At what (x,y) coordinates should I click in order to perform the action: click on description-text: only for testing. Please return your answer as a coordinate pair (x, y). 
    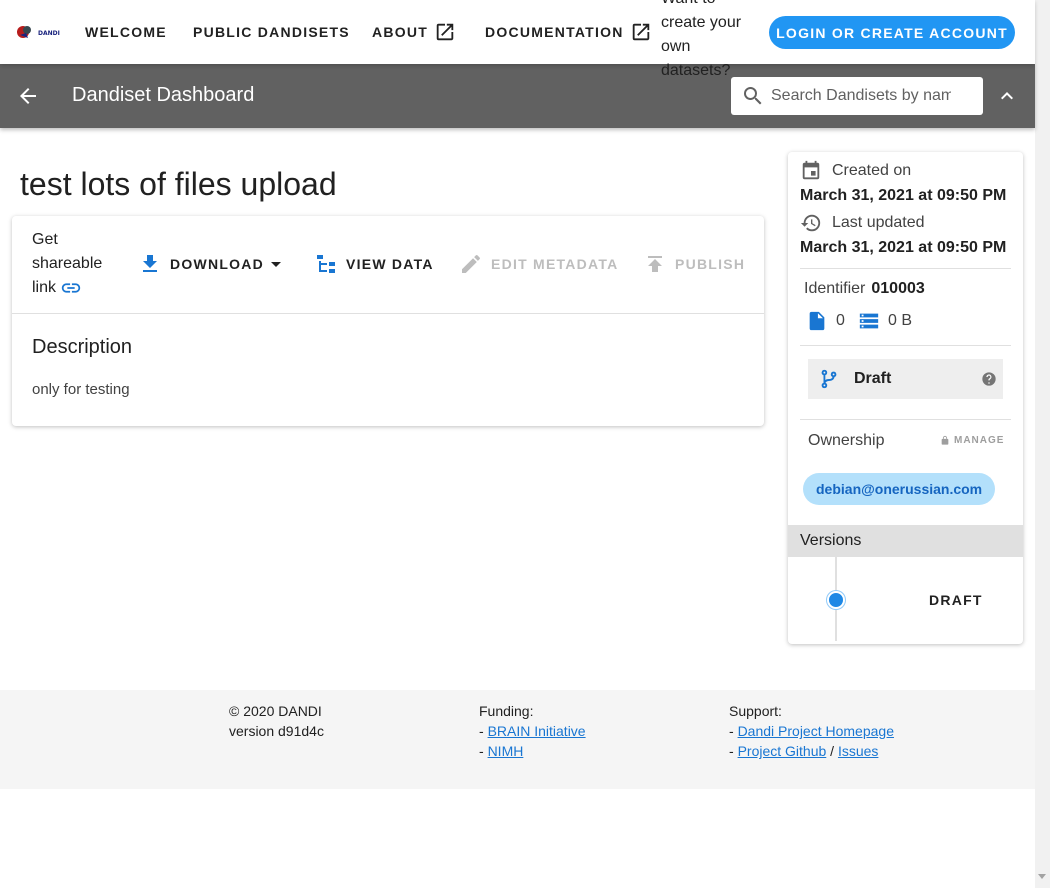
    Looking at the image, I should click on (81, 389).